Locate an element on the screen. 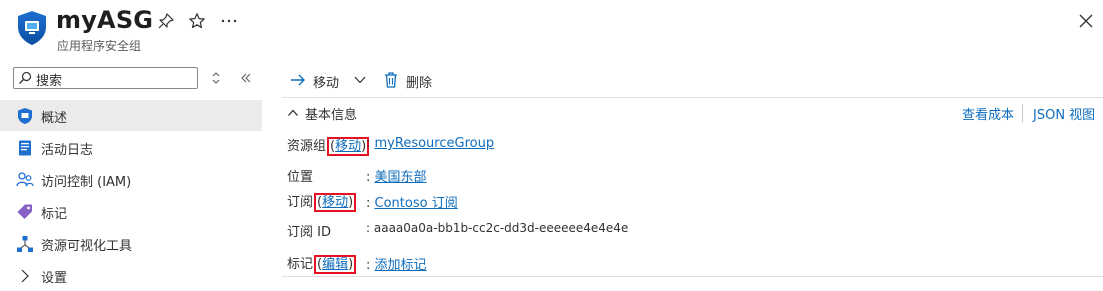 This screenshot has height=291, width=1103. property-value: : 添加标记 is located at coordinates (396, 265).